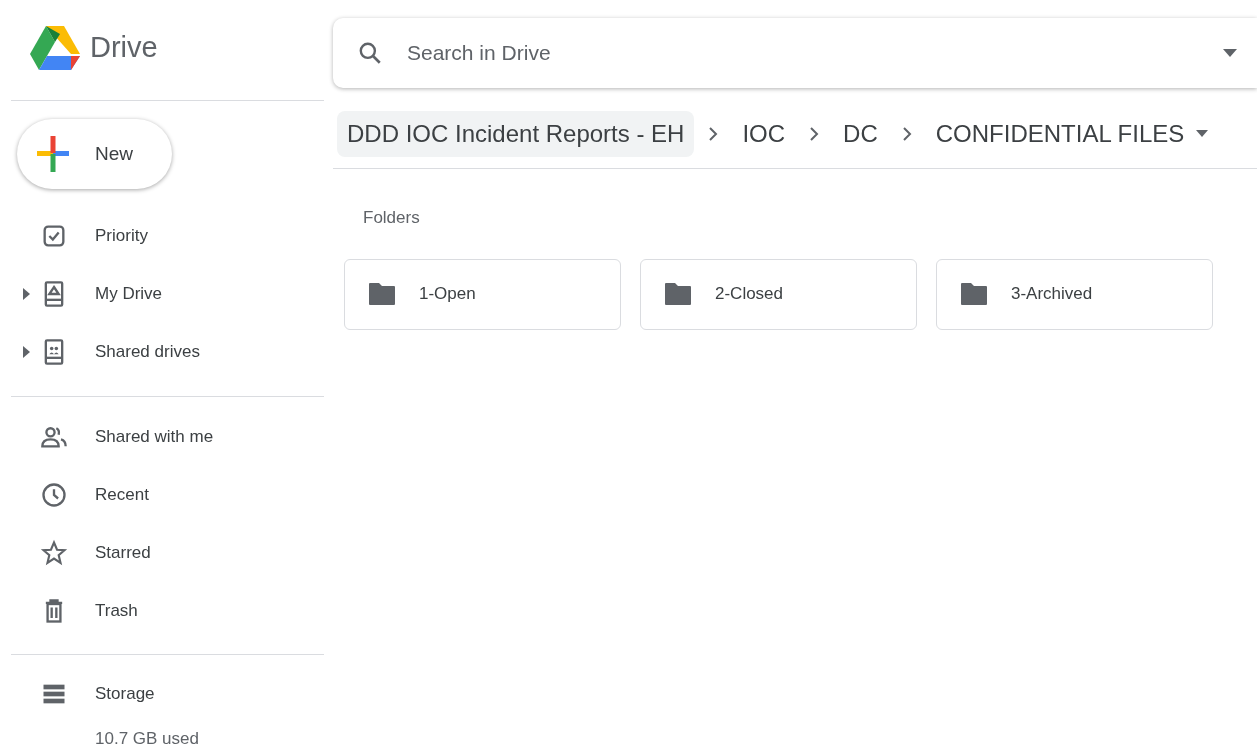 The height and width of the screenshot is (755, 1257). Describe the element at coordinates (749, 294) in the screenshot. I see `folder-name: 2-Closed` at that location.